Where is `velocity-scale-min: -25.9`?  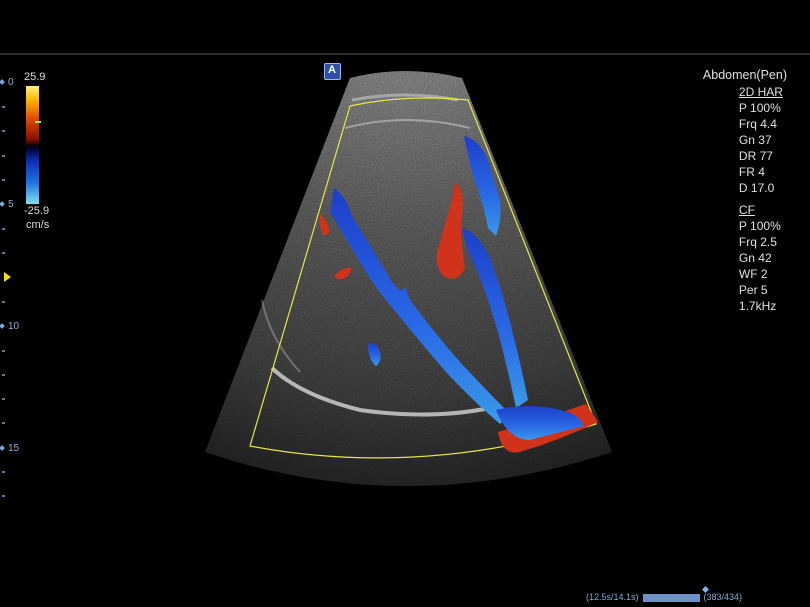 velocity-scale-min: -25.9 is located at coordinates (36, 211).